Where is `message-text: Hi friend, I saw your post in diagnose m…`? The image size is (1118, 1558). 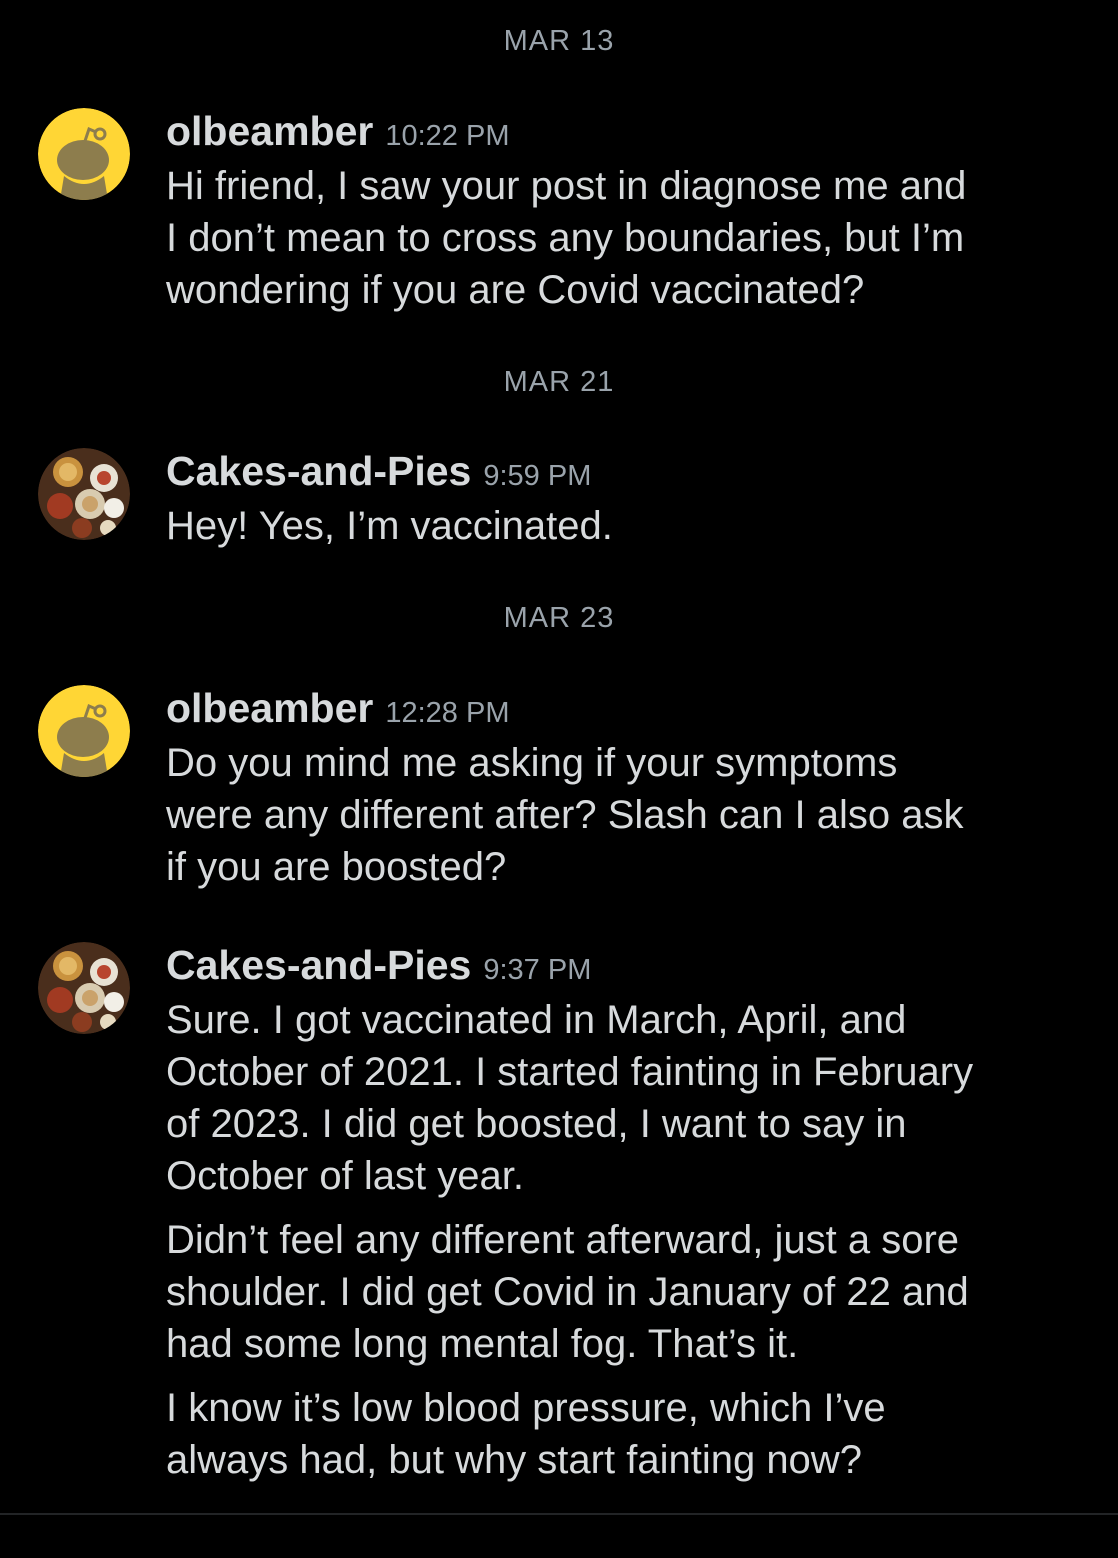
message-text: Hi friend, I saw your post in diagnose m… is located at coordinates (566, 238).